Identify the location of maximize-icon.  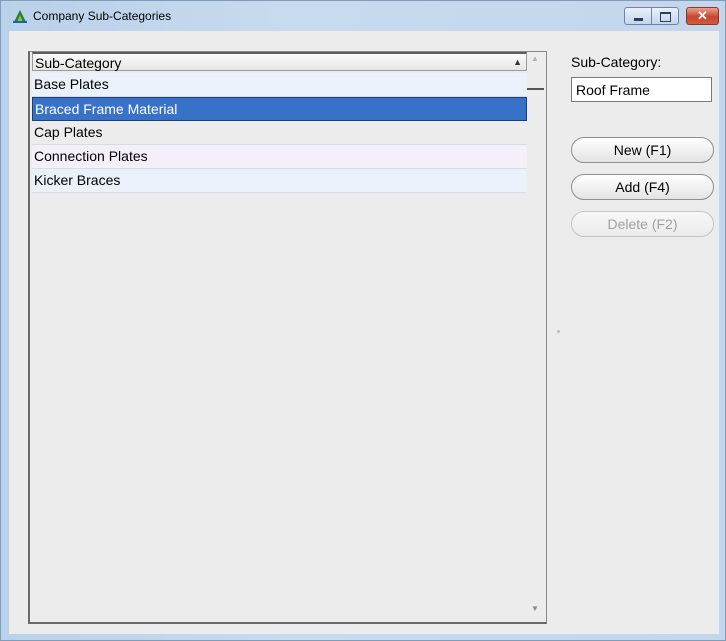
(665, 17).